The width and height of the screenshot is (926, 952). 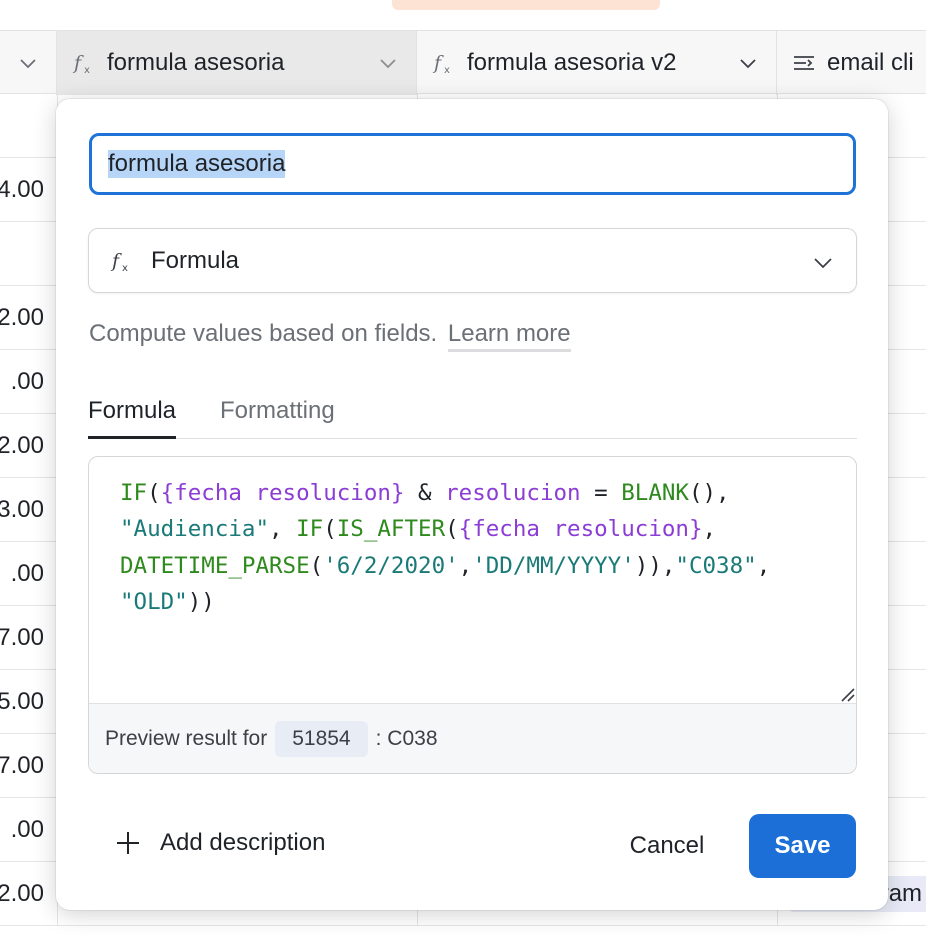 What do you see at coordinates (472, 260) in the screenshot?
I see `field-type-select: fx Formula` at bounding box center [472, 260].